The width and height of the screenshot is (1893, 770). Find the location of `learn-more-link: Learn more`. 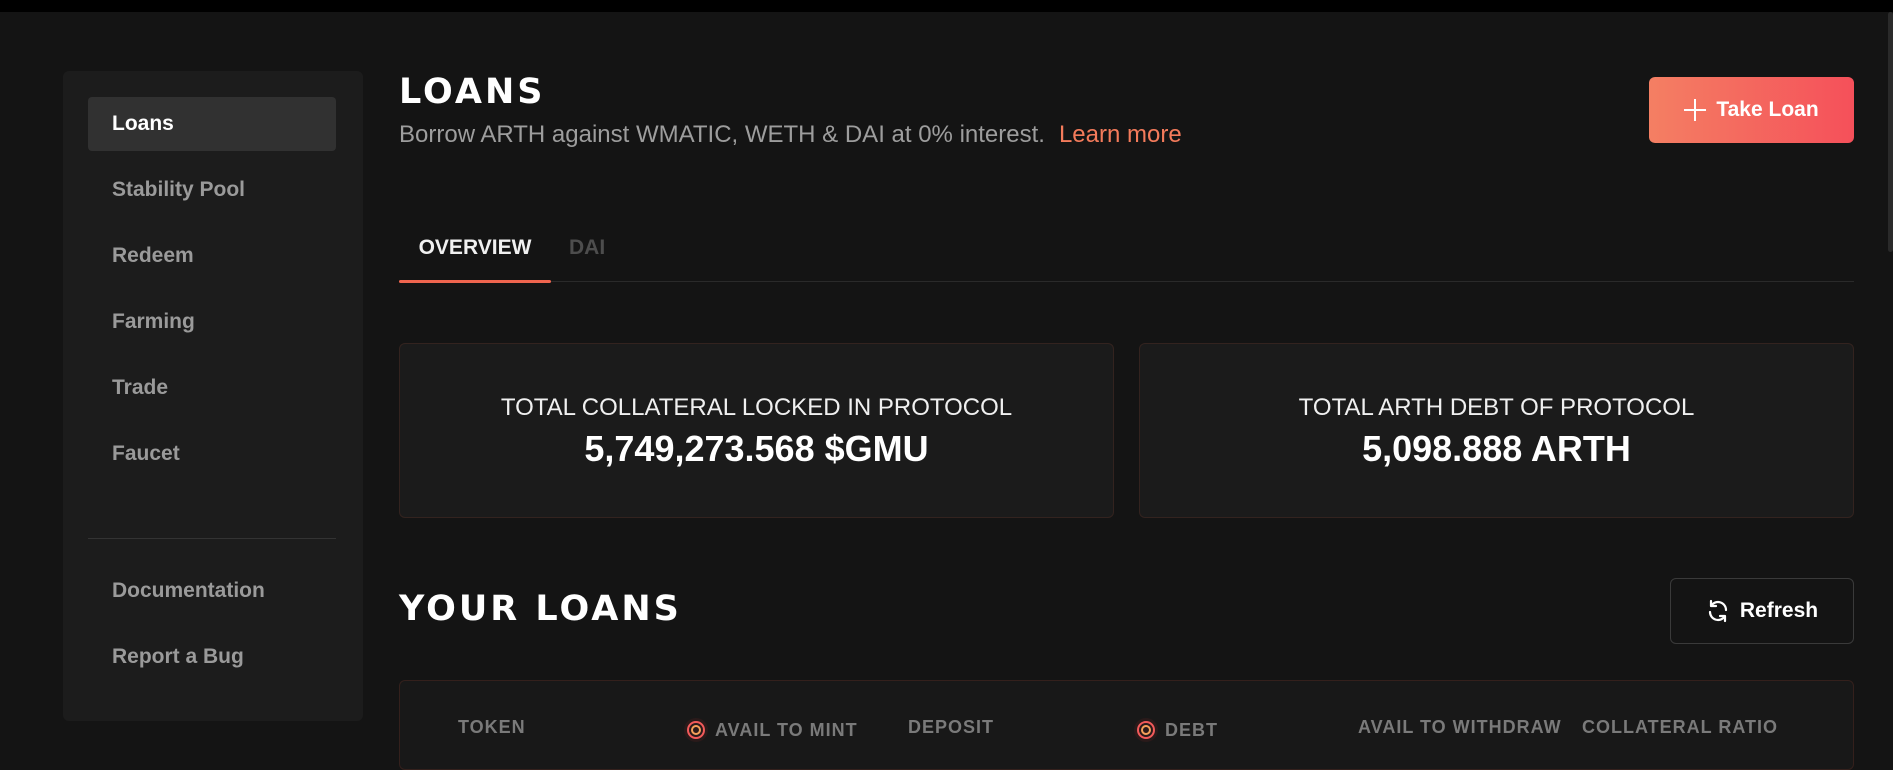

learn-more-link: Learn more is located at coordinates (1120, 134).